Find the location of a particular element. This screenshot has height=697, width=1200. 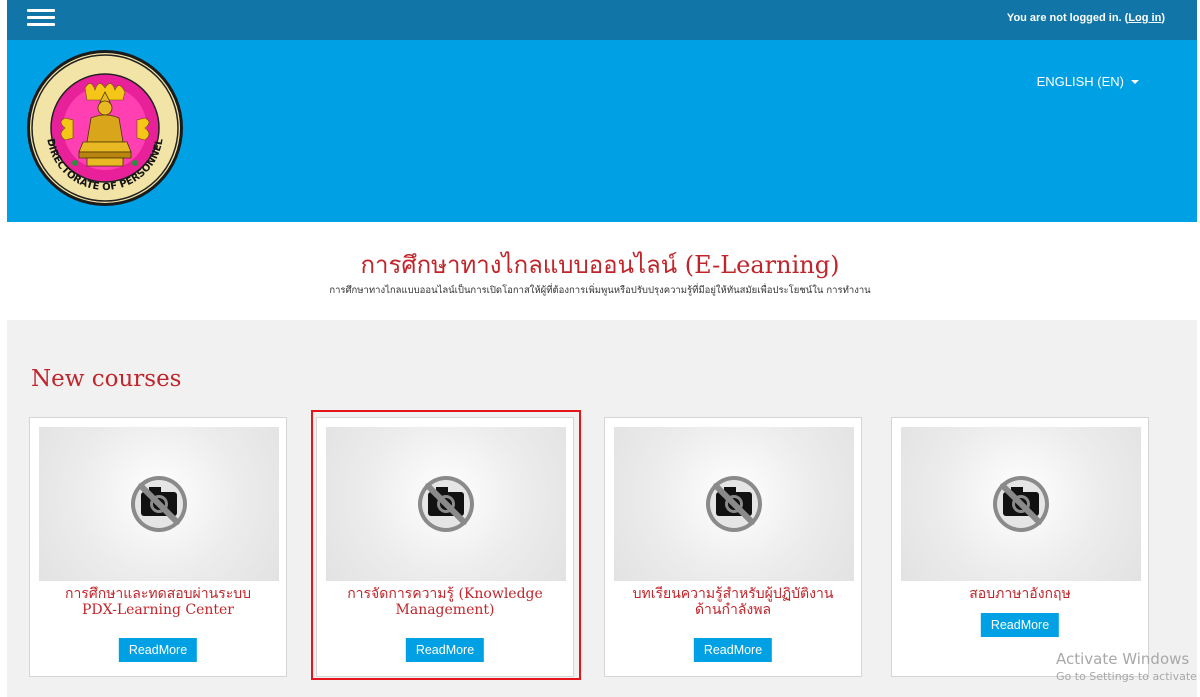

watermark-line1: Activate Windows is located at coordinates (1123, 659).